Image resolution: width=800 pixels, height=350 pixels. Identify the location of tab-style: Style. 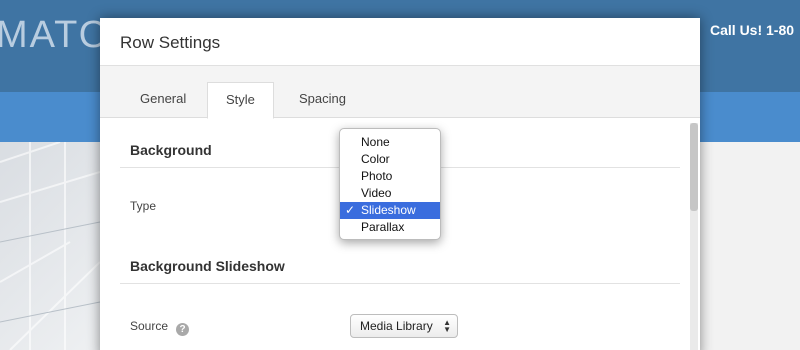
(240, 100).